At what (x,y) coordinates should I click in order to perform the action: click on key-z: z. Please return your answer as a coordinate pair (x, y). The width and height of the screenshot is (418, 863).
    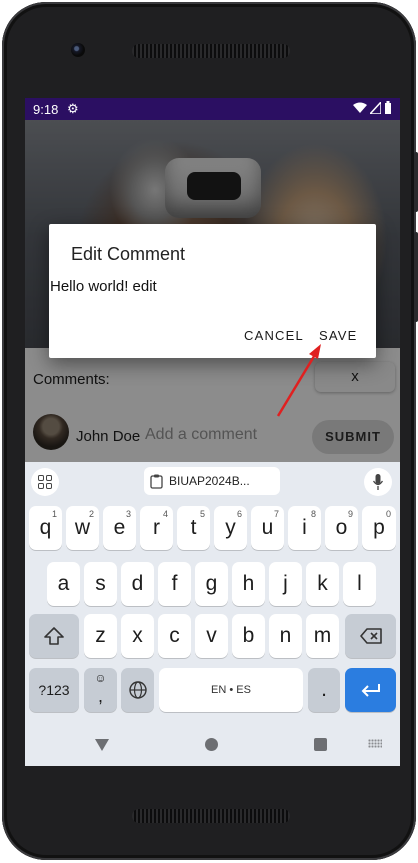
    Looking at the image, I should click on (100, 636).